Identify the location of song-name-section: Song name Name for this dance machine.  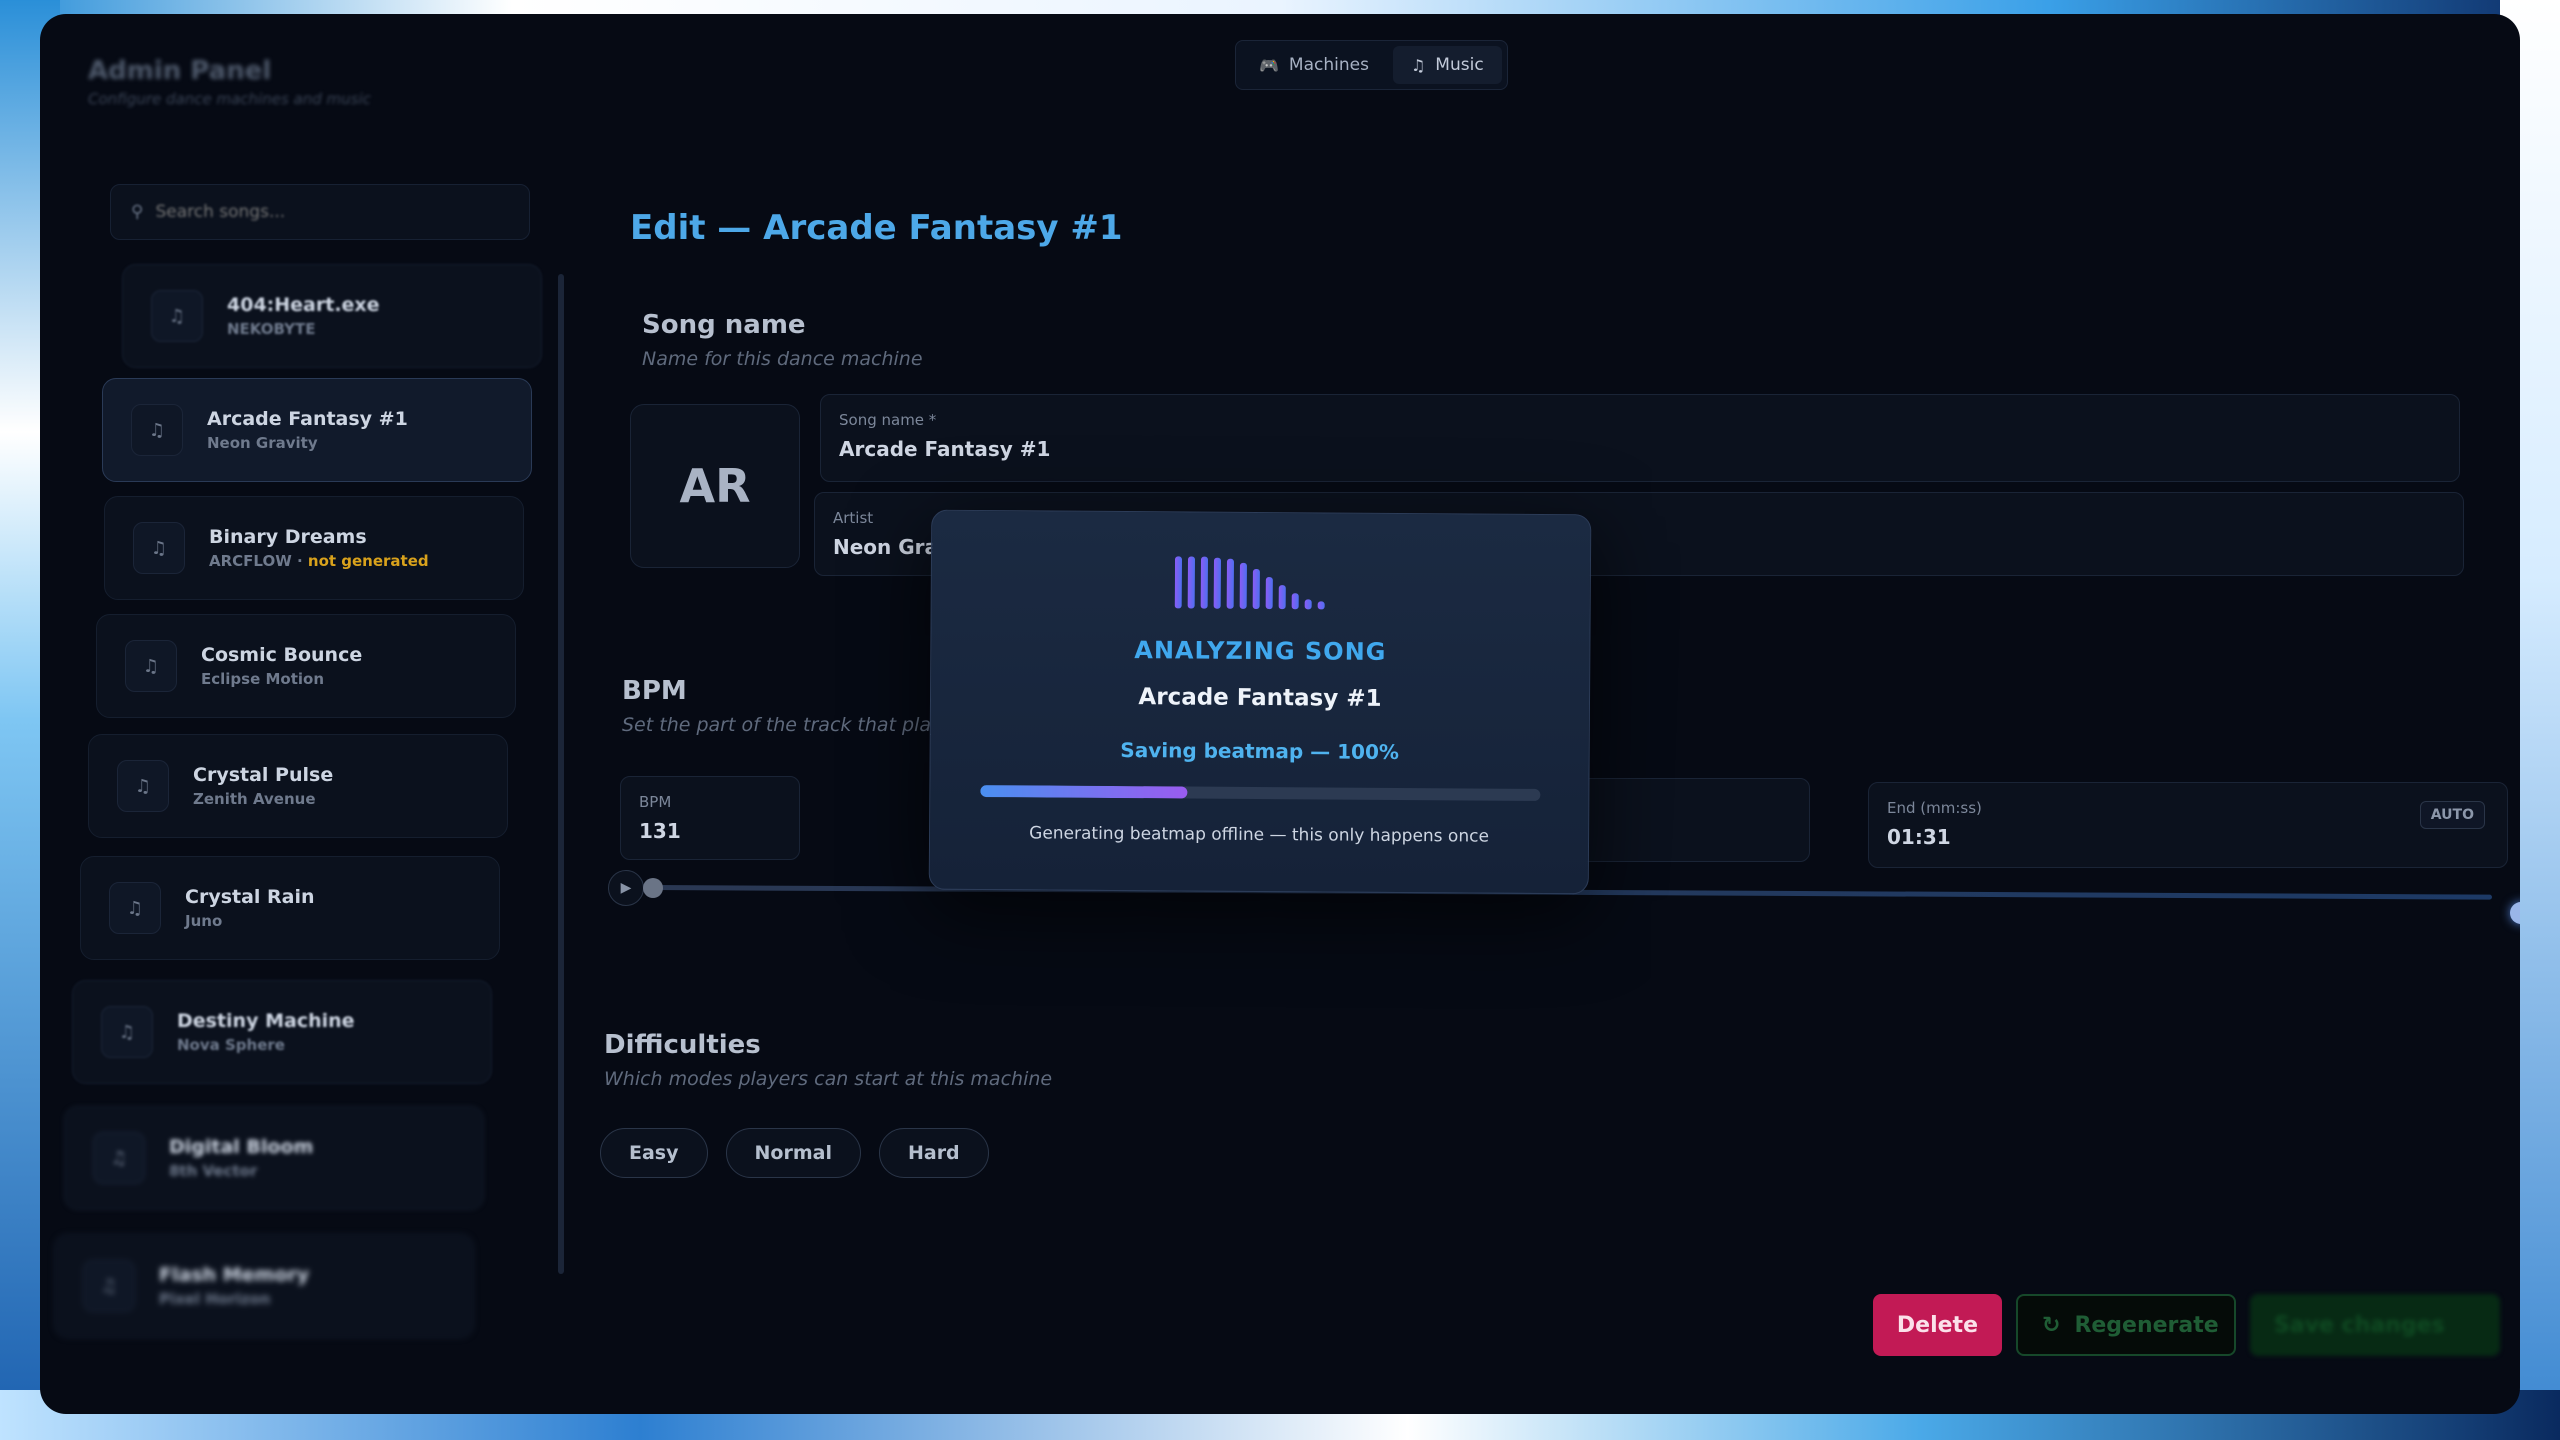
(782, 340).